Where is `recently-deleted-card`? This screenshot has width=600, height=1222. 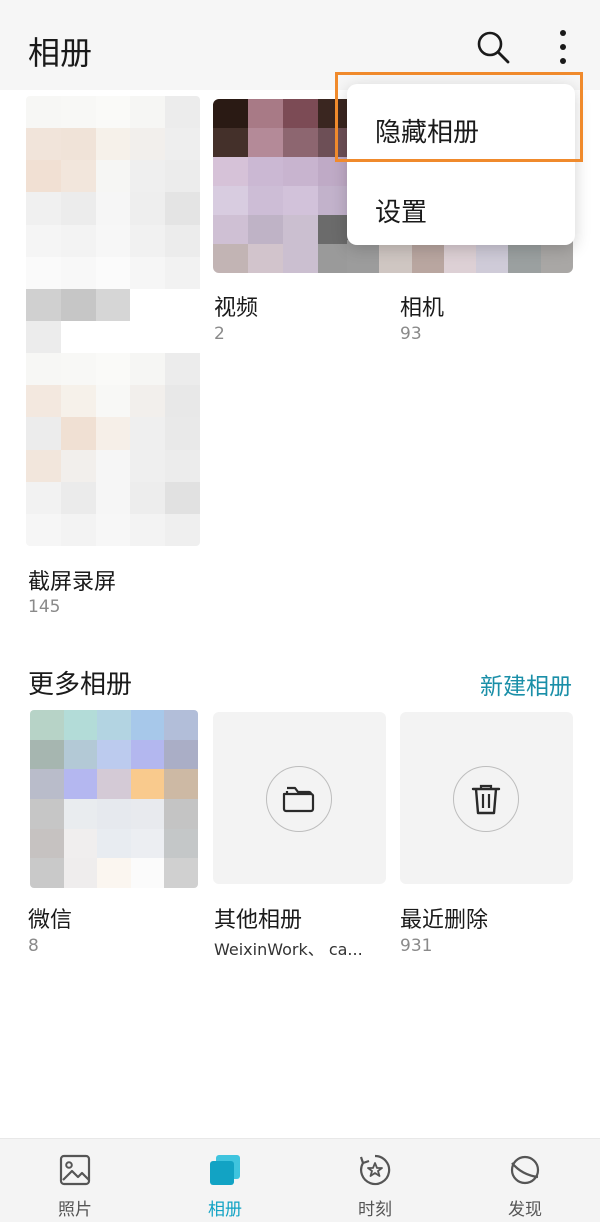 recently-deleted-card is located at coordinates (486, 798).